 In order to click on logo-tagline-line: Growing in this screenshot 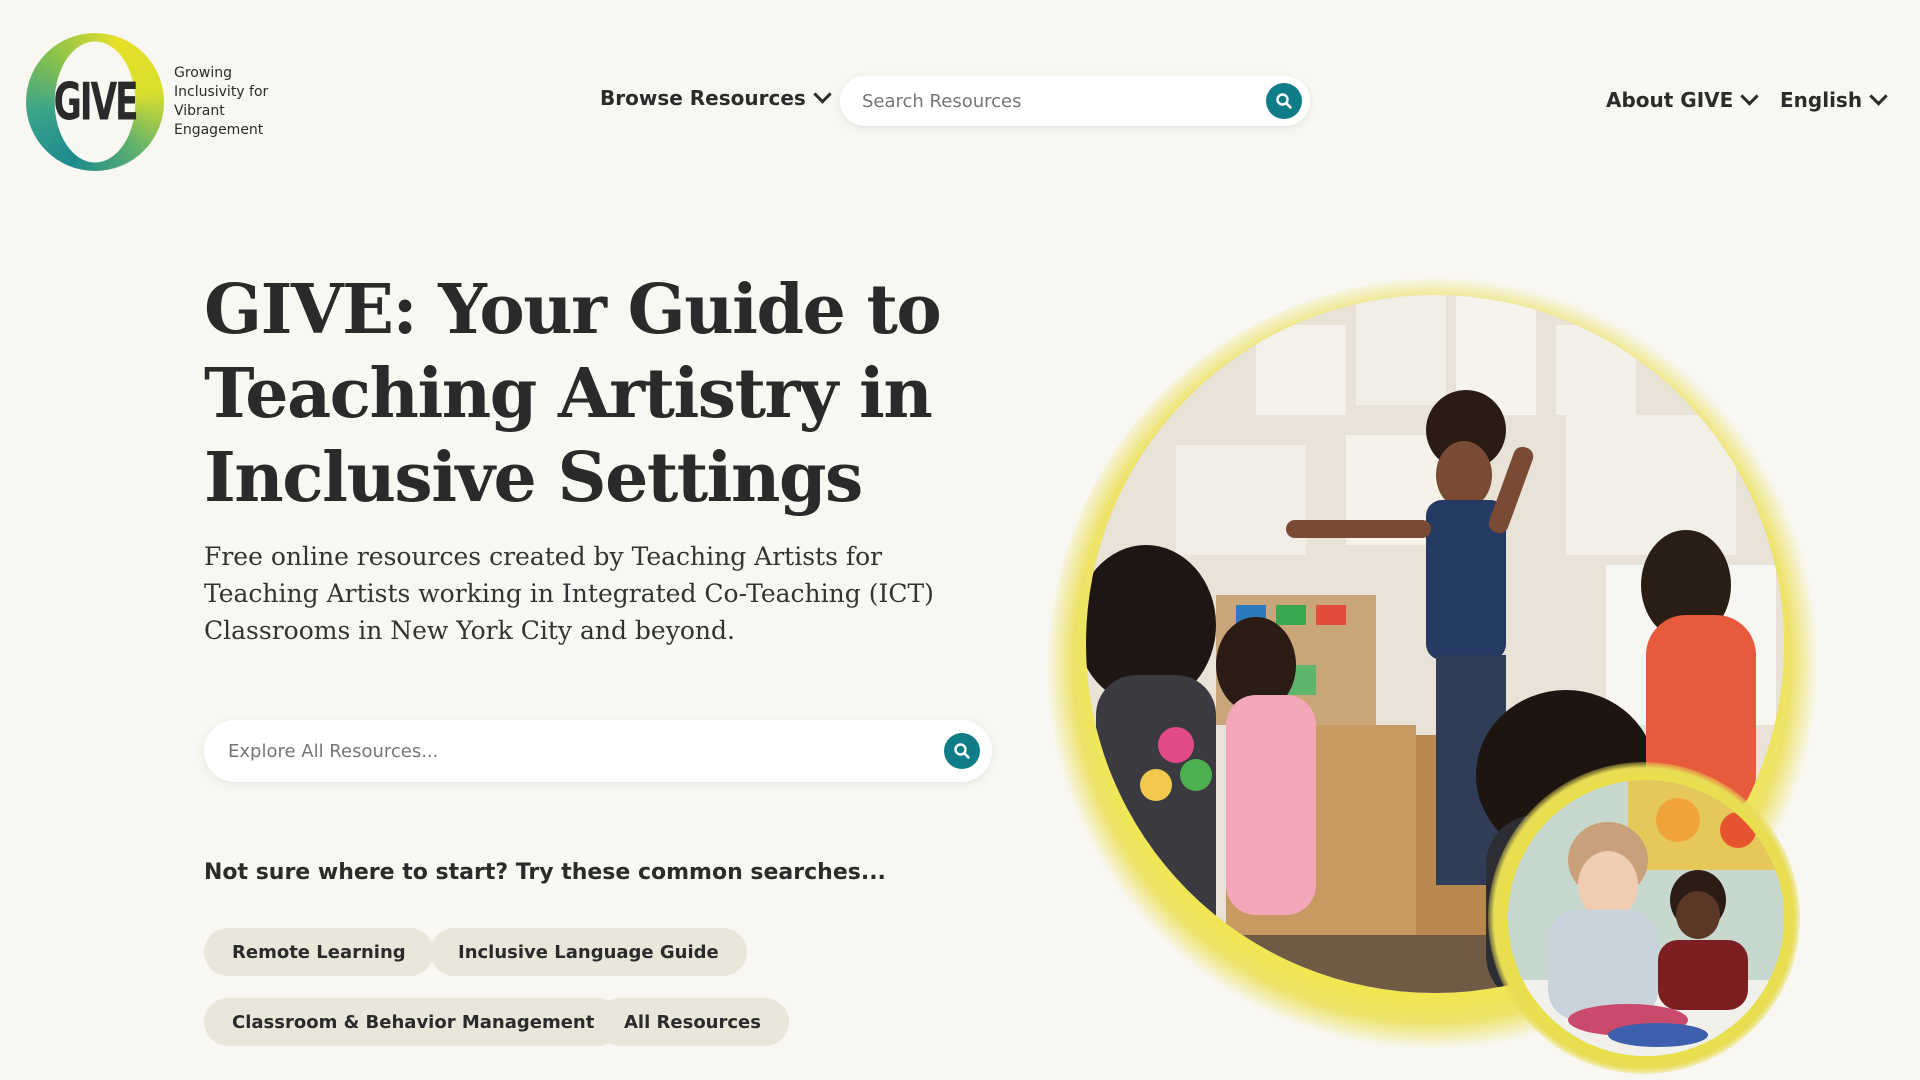, I will do `click(203, 73)`.